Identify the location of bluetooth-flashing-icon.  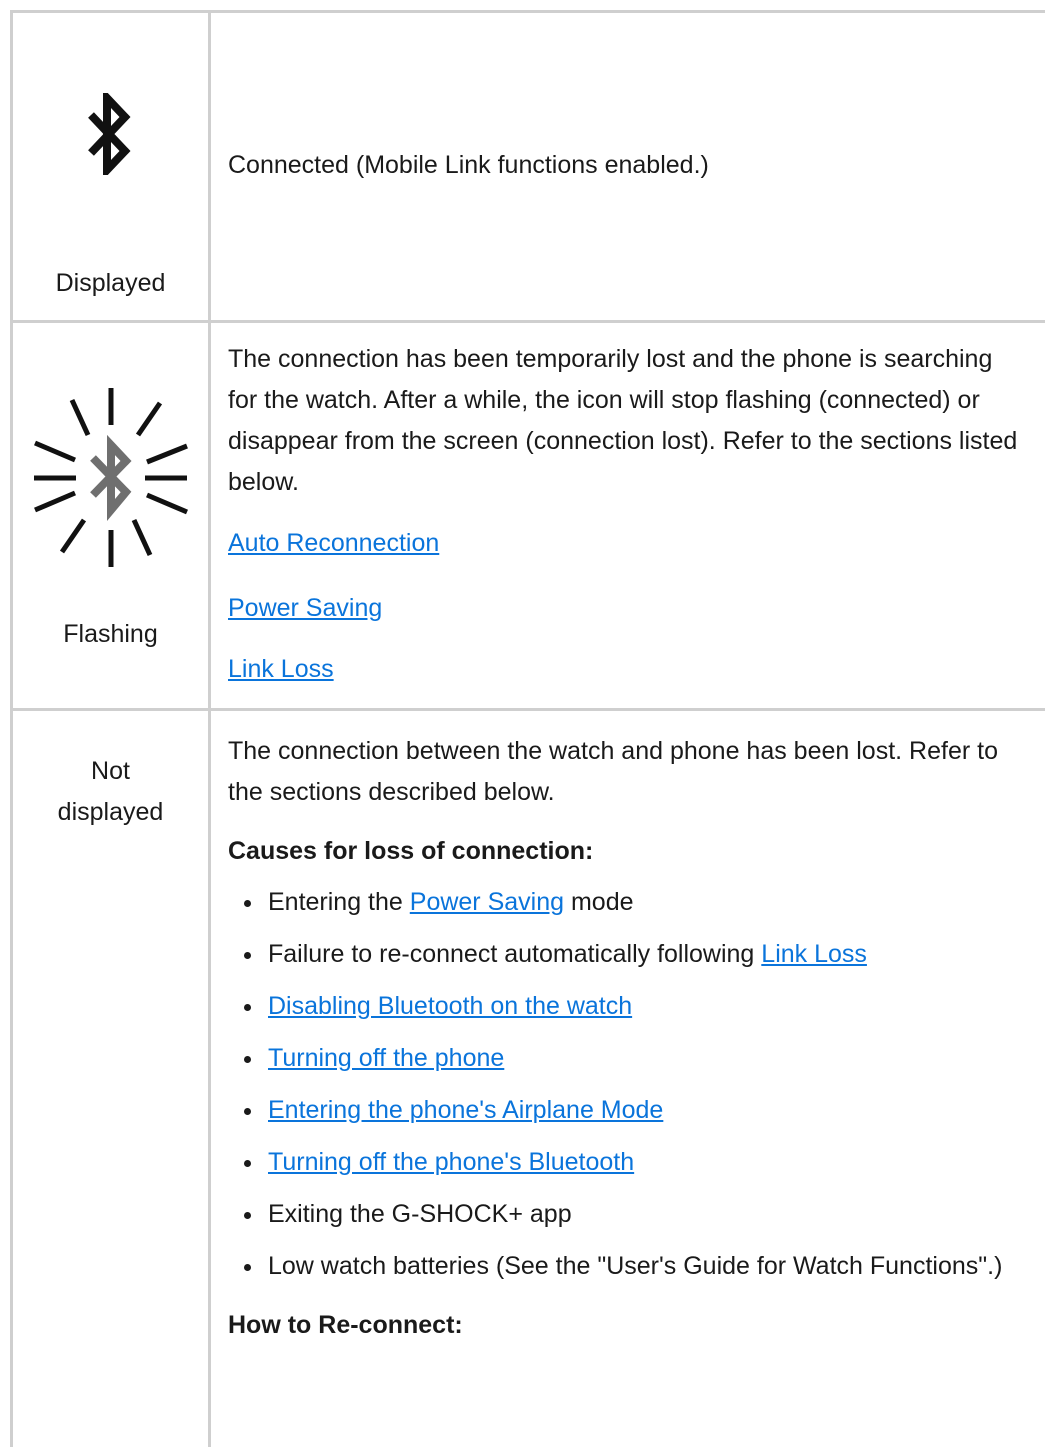
(111, 477).